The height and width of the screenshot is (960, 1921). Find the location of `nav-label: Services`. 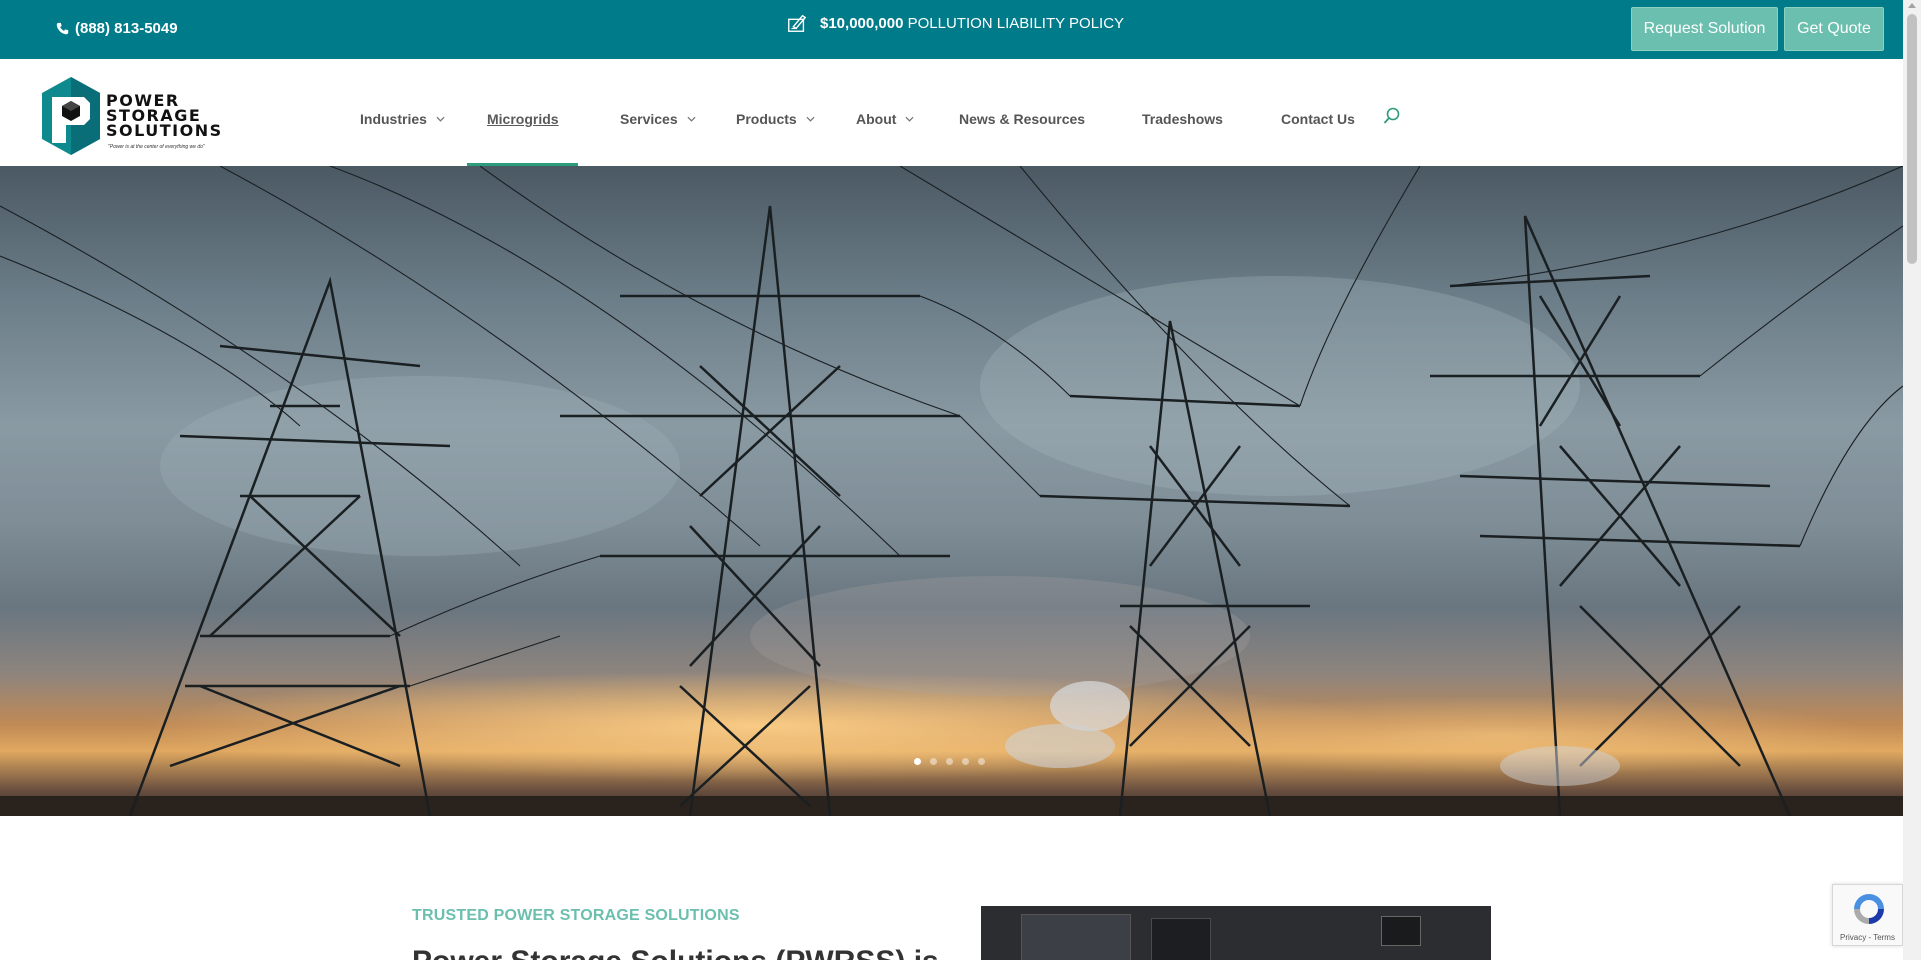

nav-label: Services is located at coordinates (649, 119).